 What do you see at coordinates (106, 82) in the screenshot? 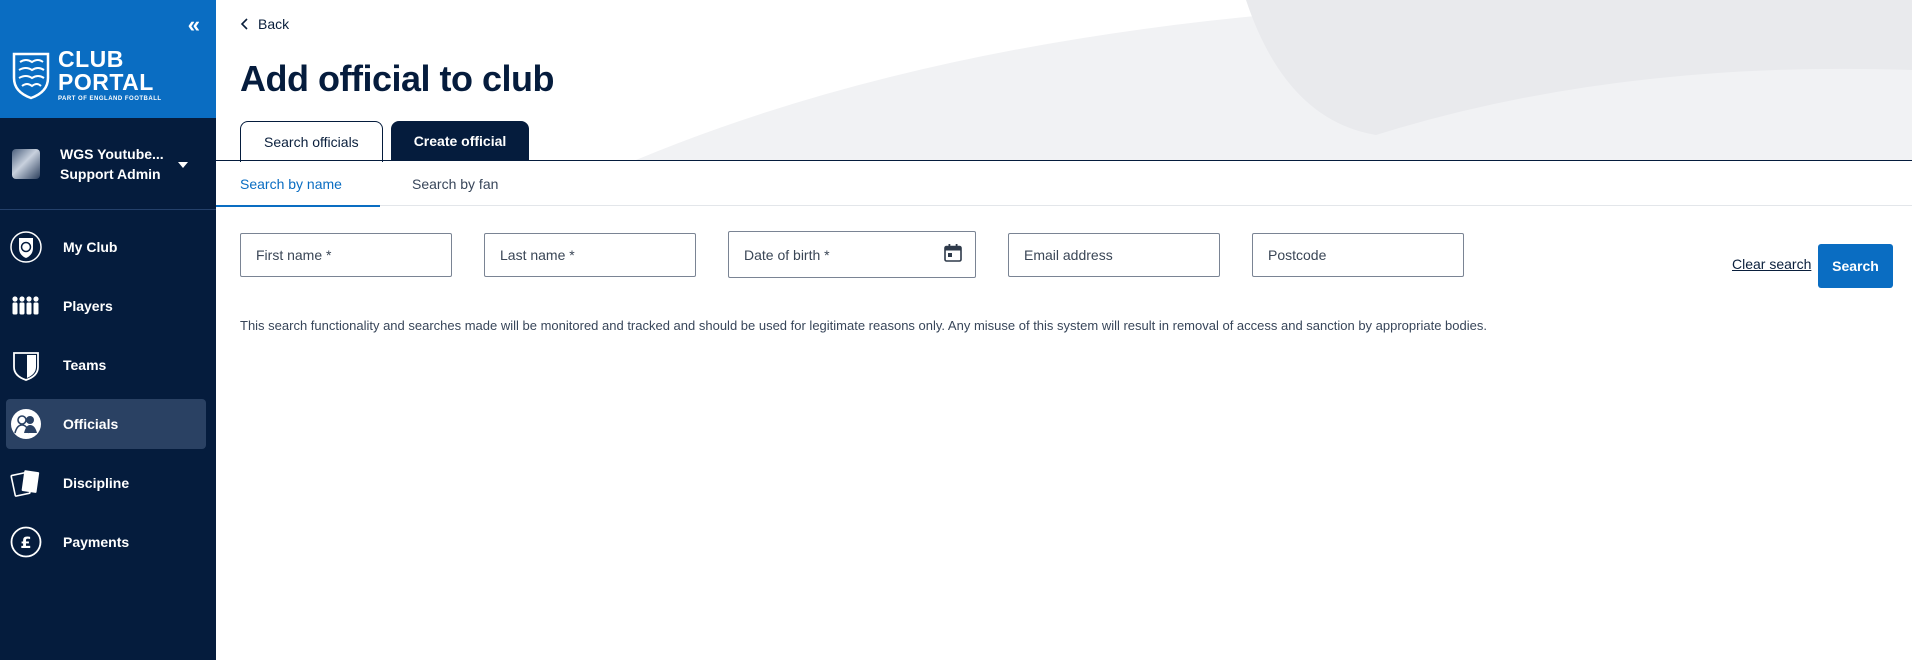
I see `logo-line-portal: PORTAL` at bounding box center [106, 82].